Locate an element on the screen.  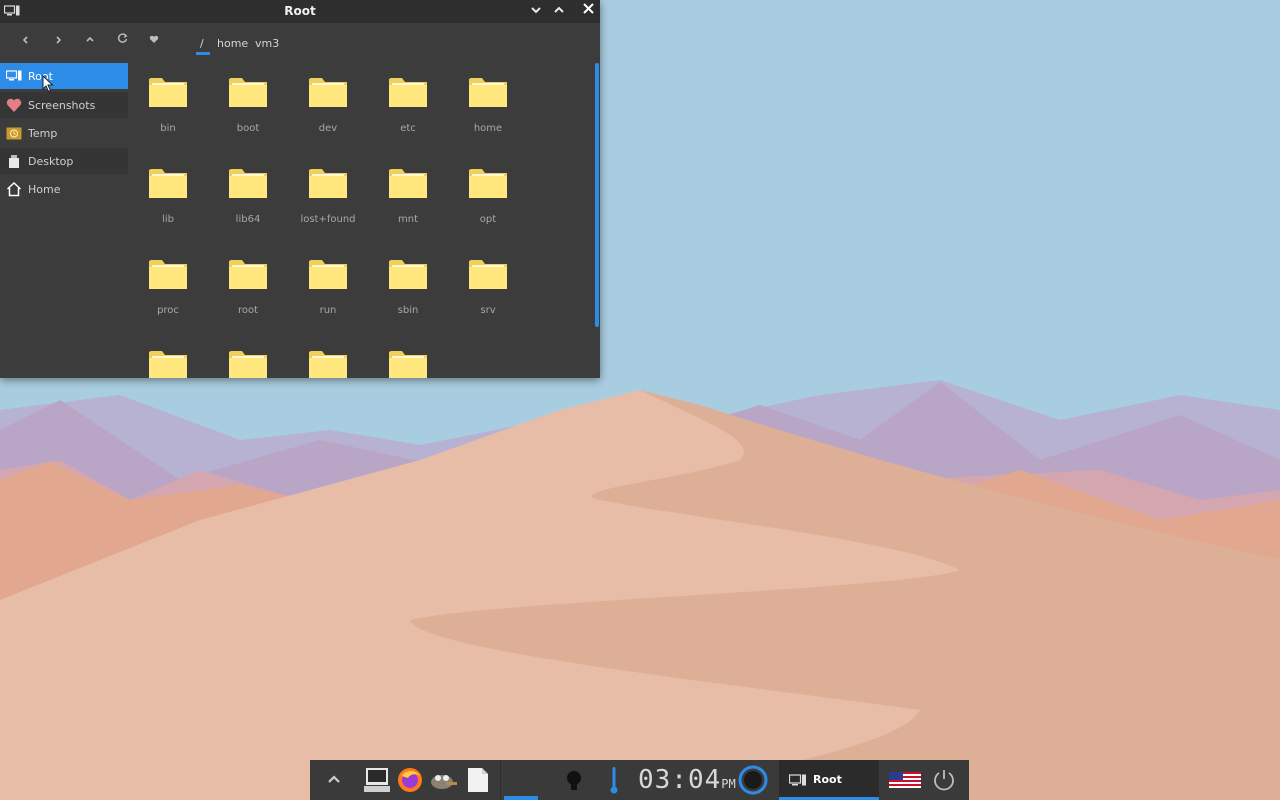
folder-name: opt is located at coordinates (488, 219).